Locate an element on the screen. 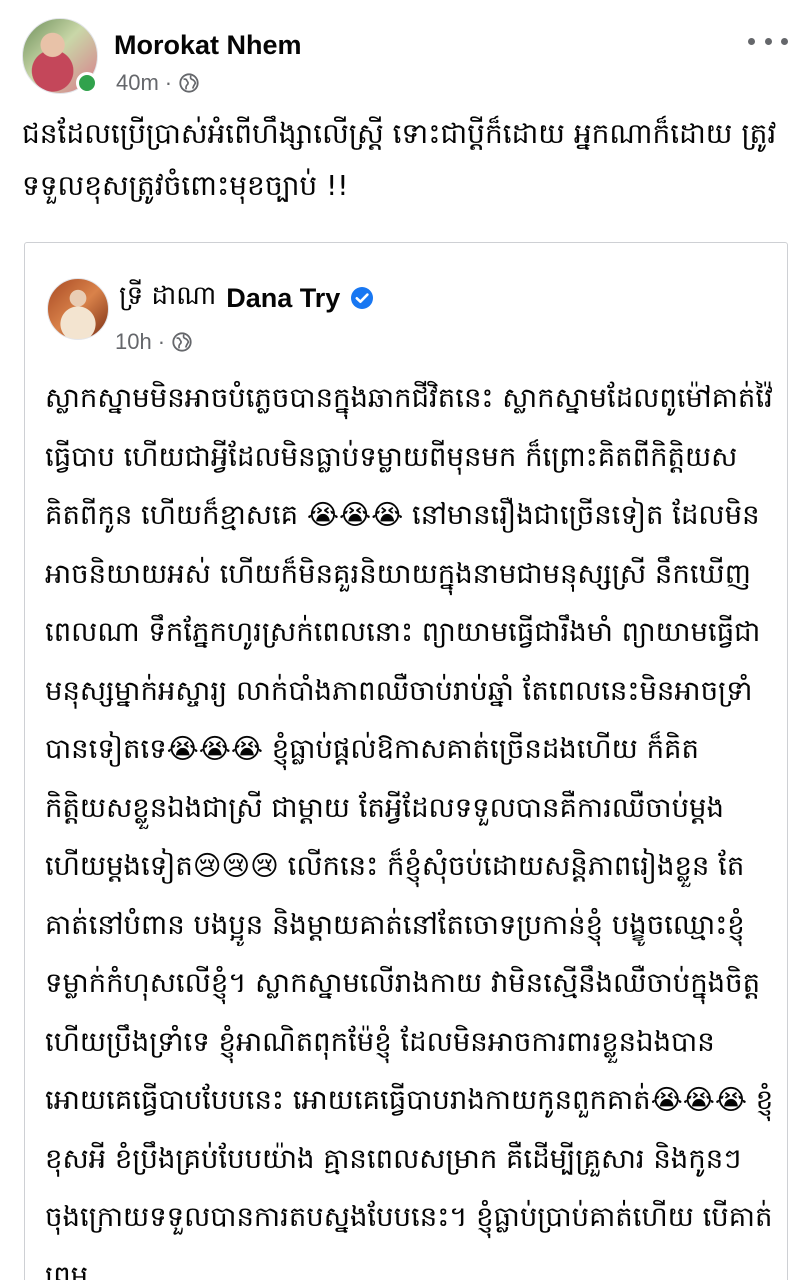 The width and height of the screenshot is (810, 1280). shared-post-time: 10h is located at coordinates (133, 342).